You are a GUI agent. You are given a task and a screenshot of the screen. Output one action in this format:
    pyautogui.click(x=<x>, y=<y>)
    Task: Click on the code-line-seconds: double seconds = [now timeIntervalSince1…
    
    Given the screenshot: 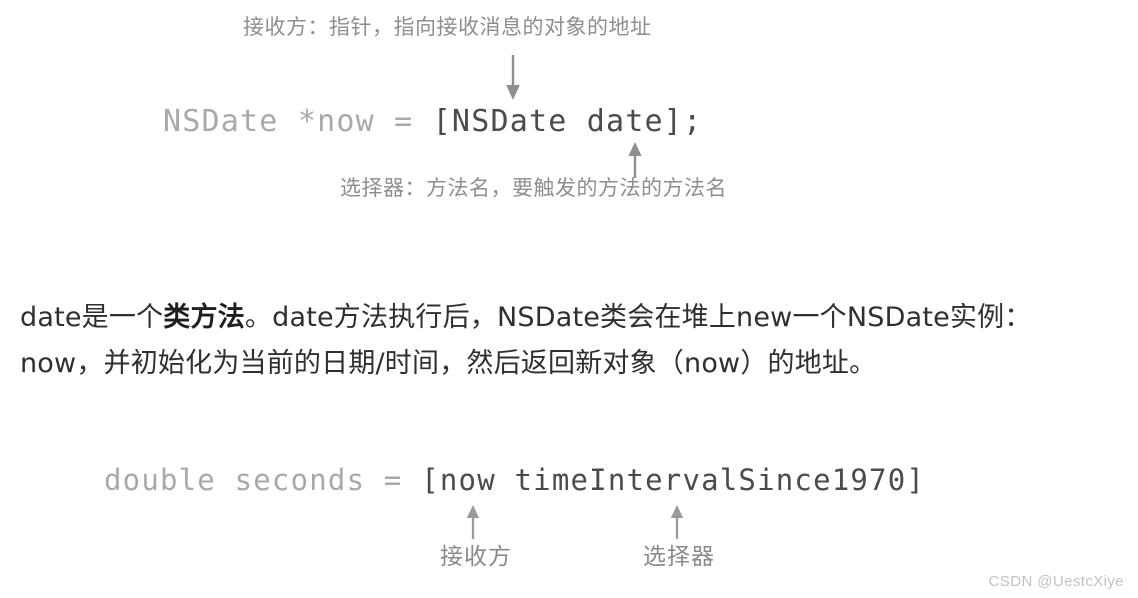 What is the action you would take?
    pyautogui.click(x=514, y=480)
    